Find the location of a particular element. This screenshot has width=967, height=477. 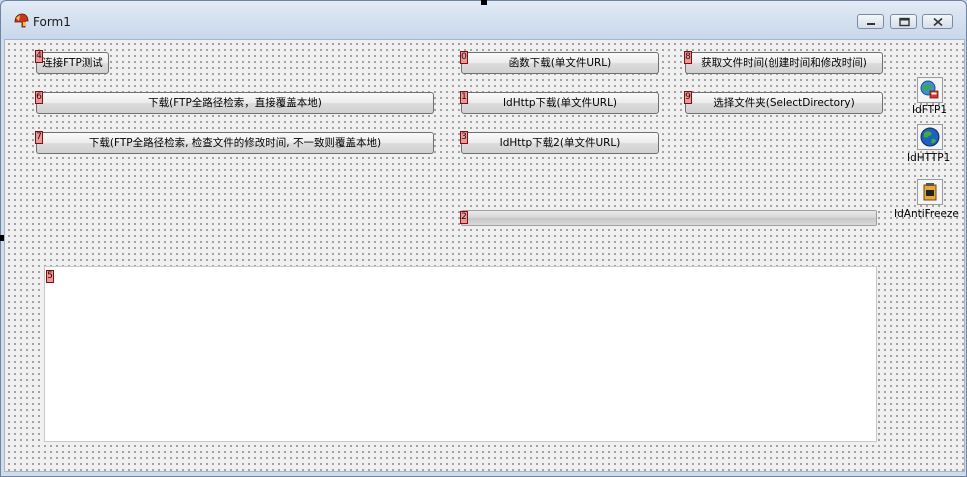

tab-order-tag-1: 1 is located at coordinates (464, 97).